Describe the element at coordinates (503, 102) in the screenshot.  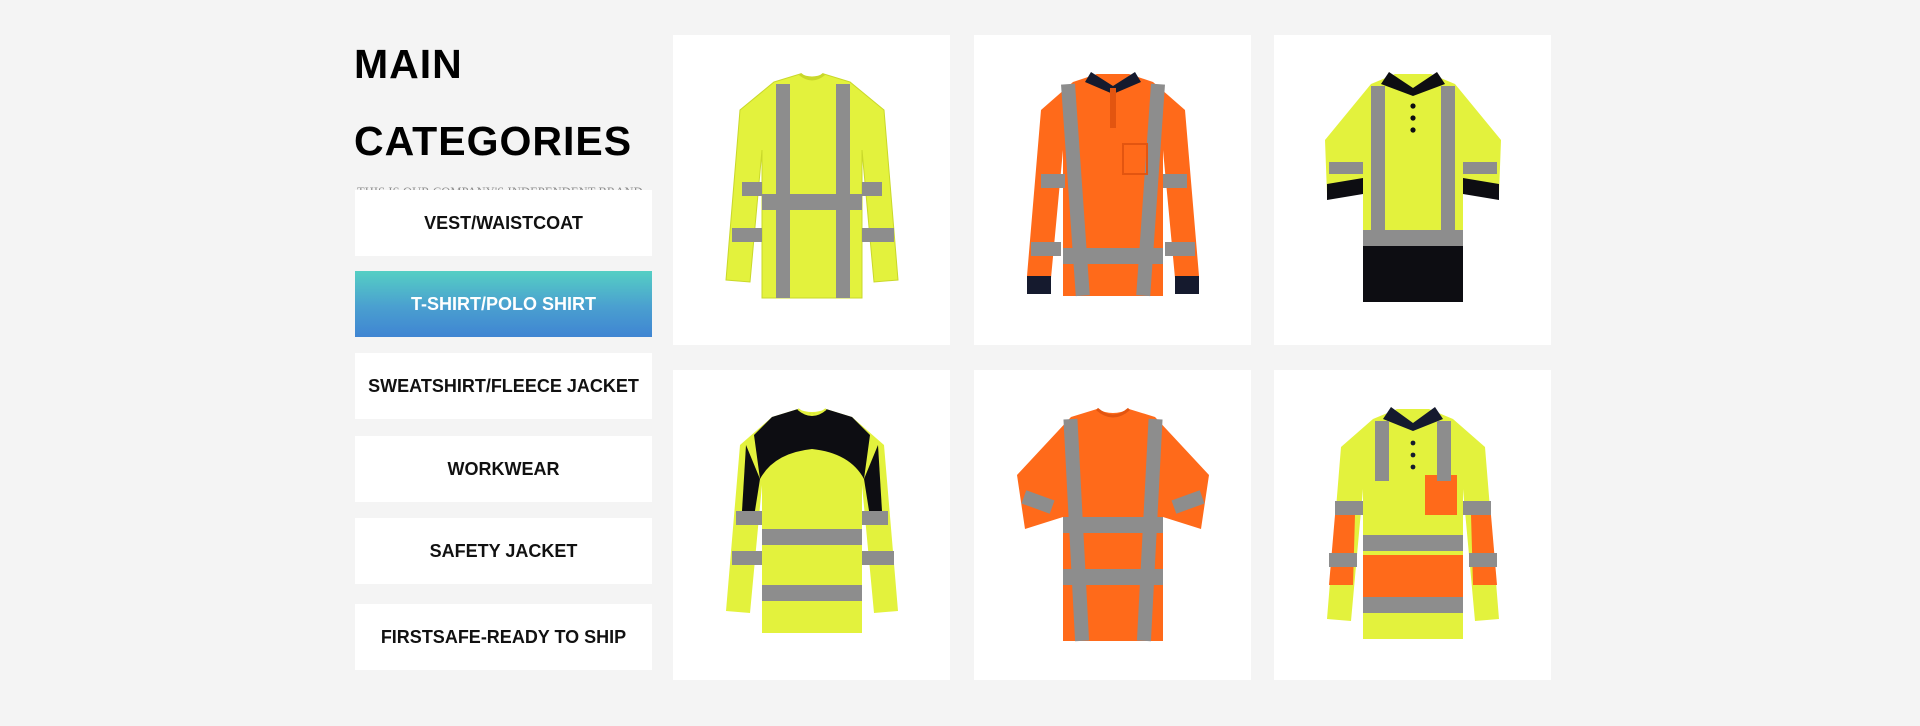
I see `section-title: MAIN CATEGORIES` at that location.